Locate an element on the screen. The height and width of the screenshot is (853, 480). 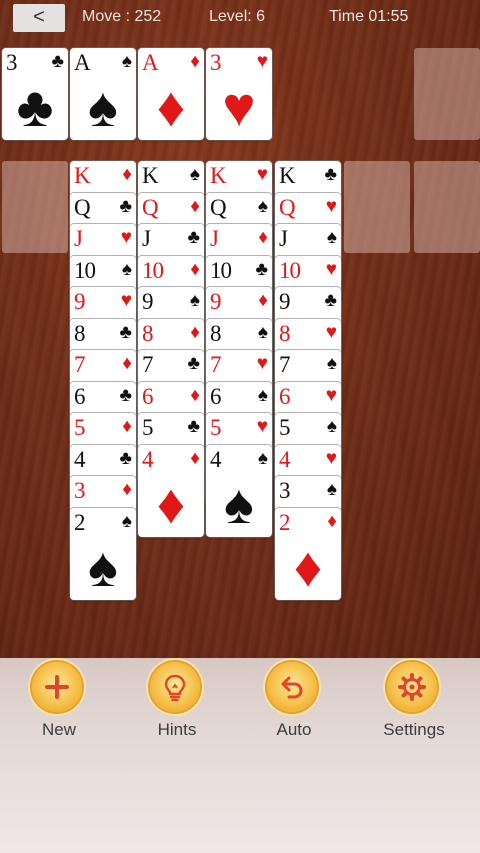
card-rank: 2 is located at coordinates (79, 522).